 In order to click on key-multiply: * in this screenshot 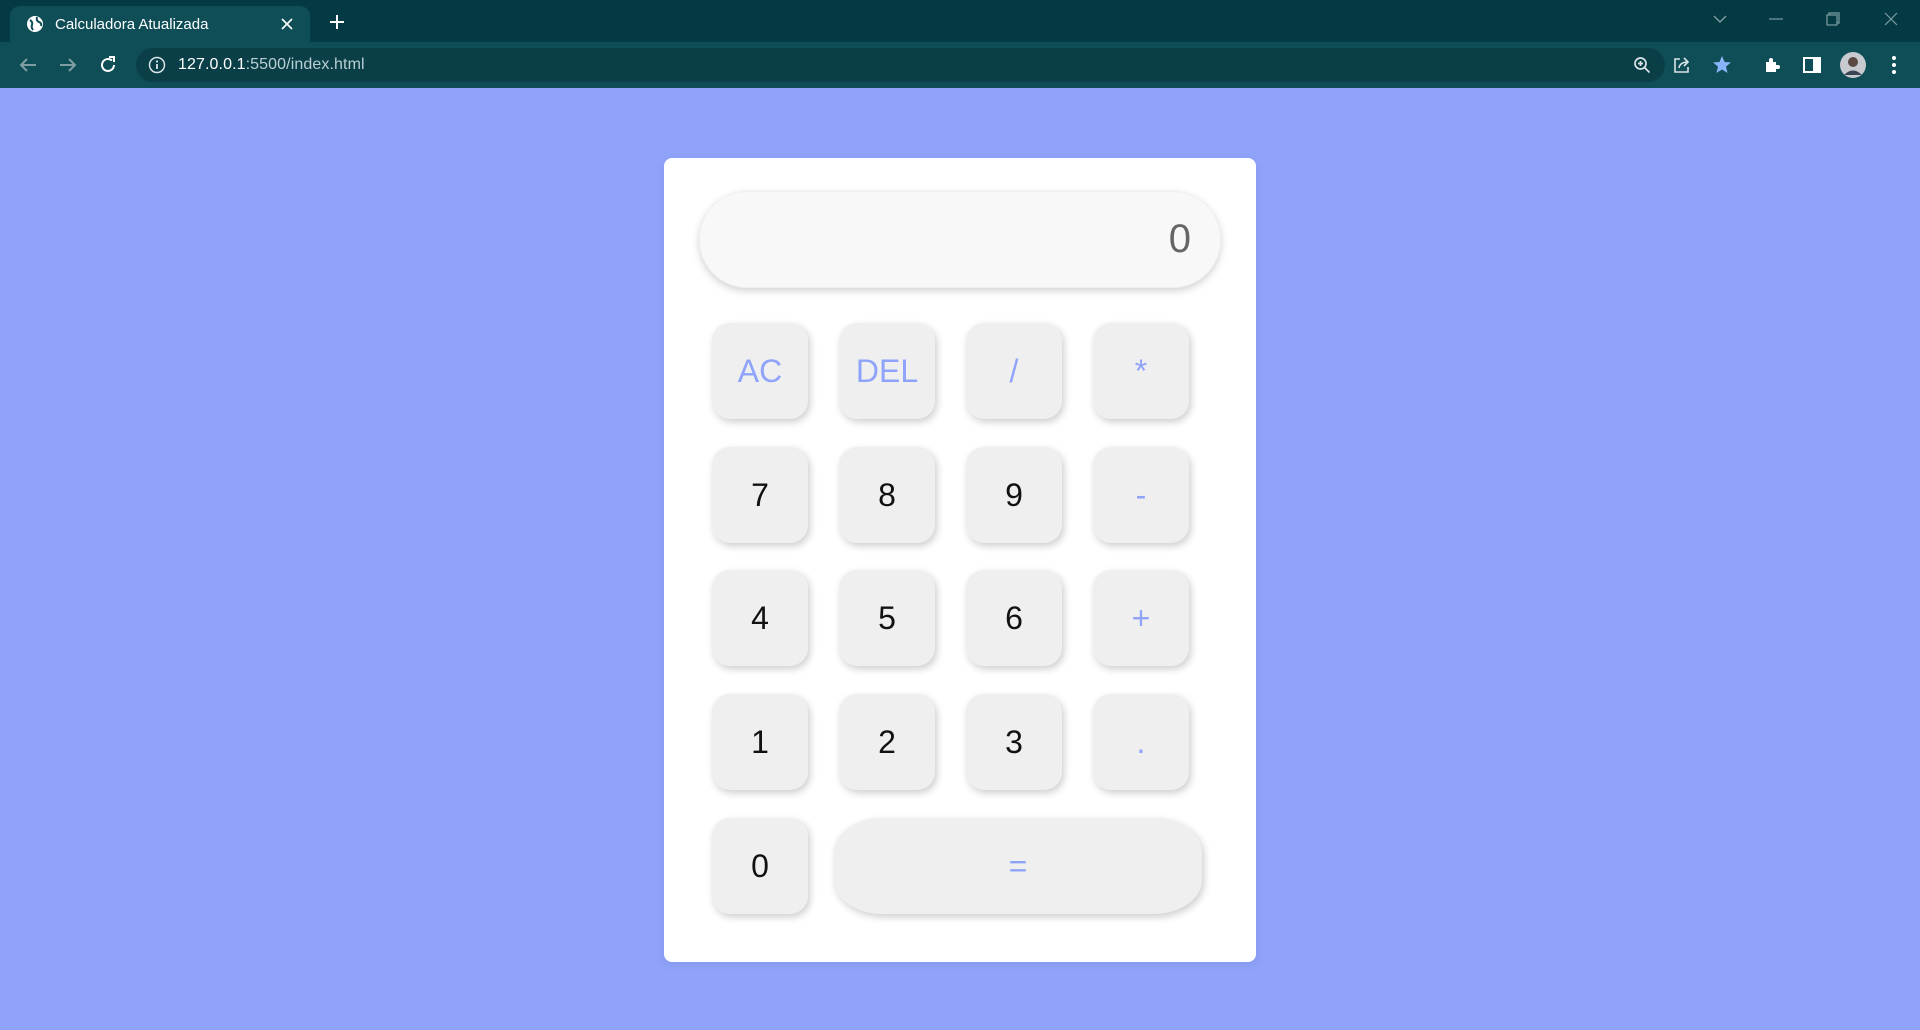, I will do `click(1141, 371)`.